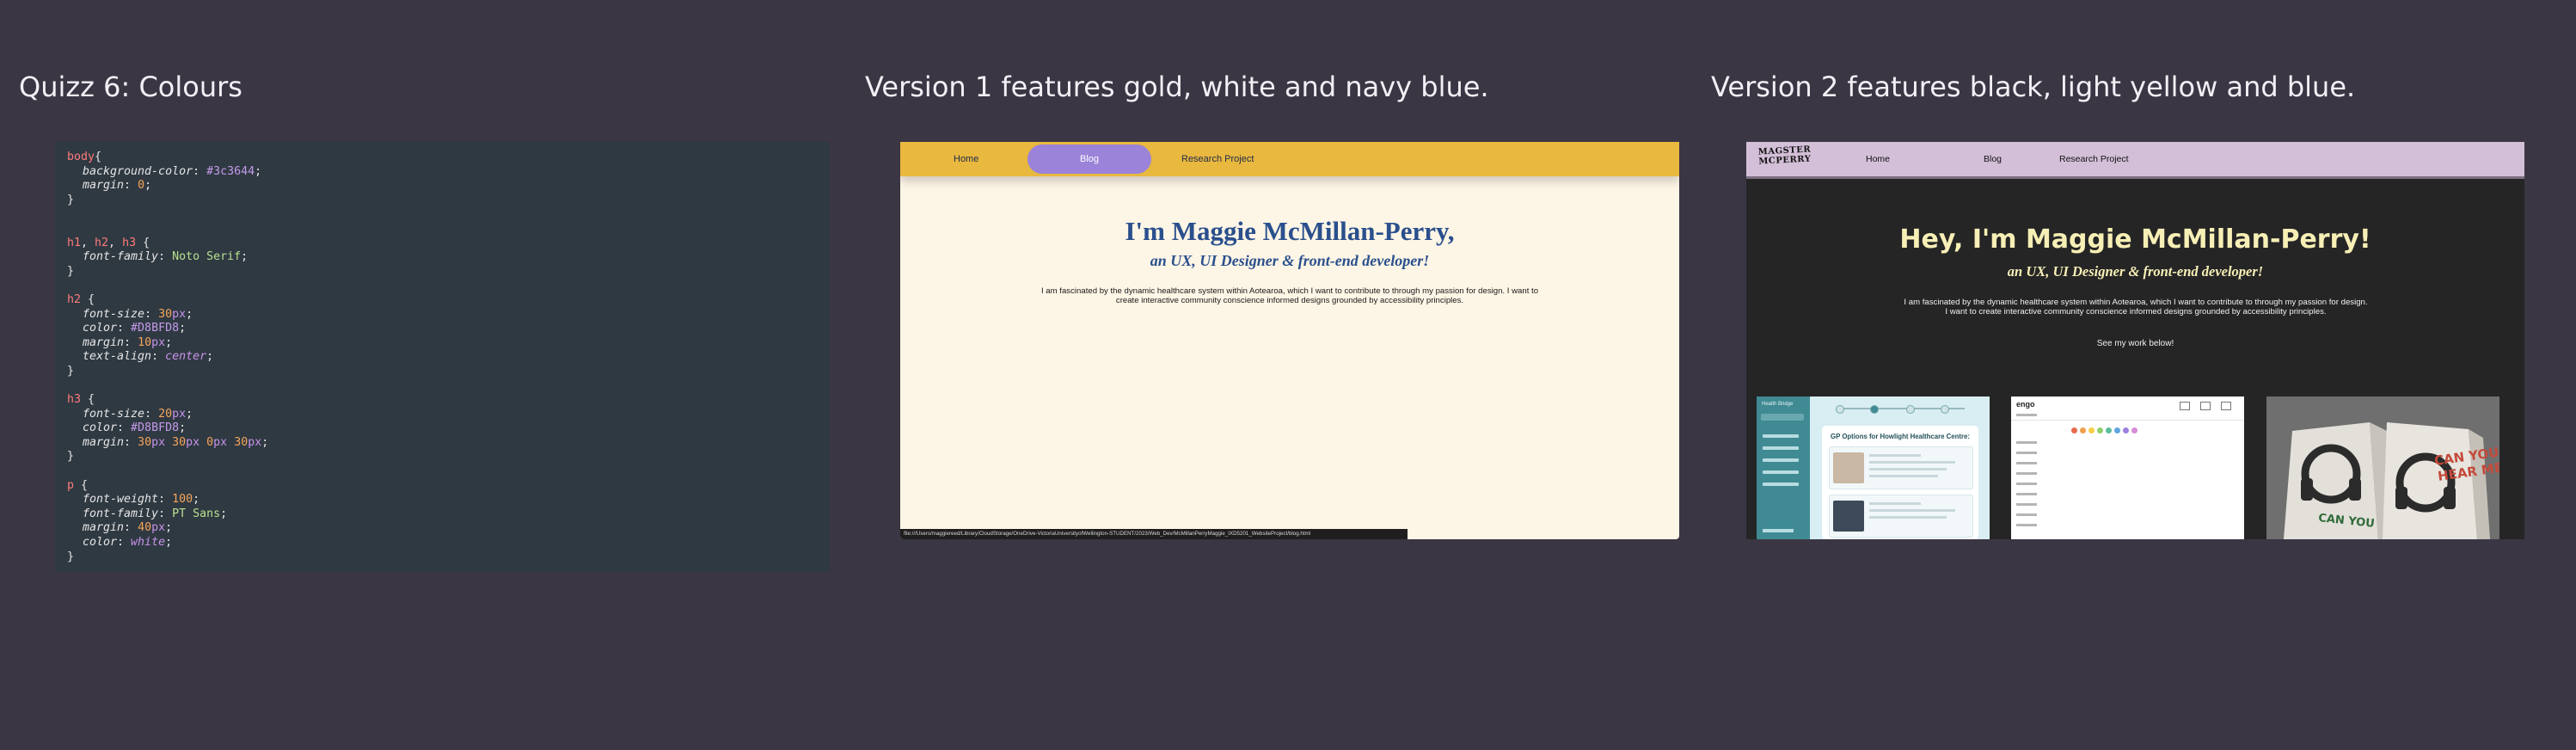  I want to click on code-line: margin: 10px;, so click(128, 342).